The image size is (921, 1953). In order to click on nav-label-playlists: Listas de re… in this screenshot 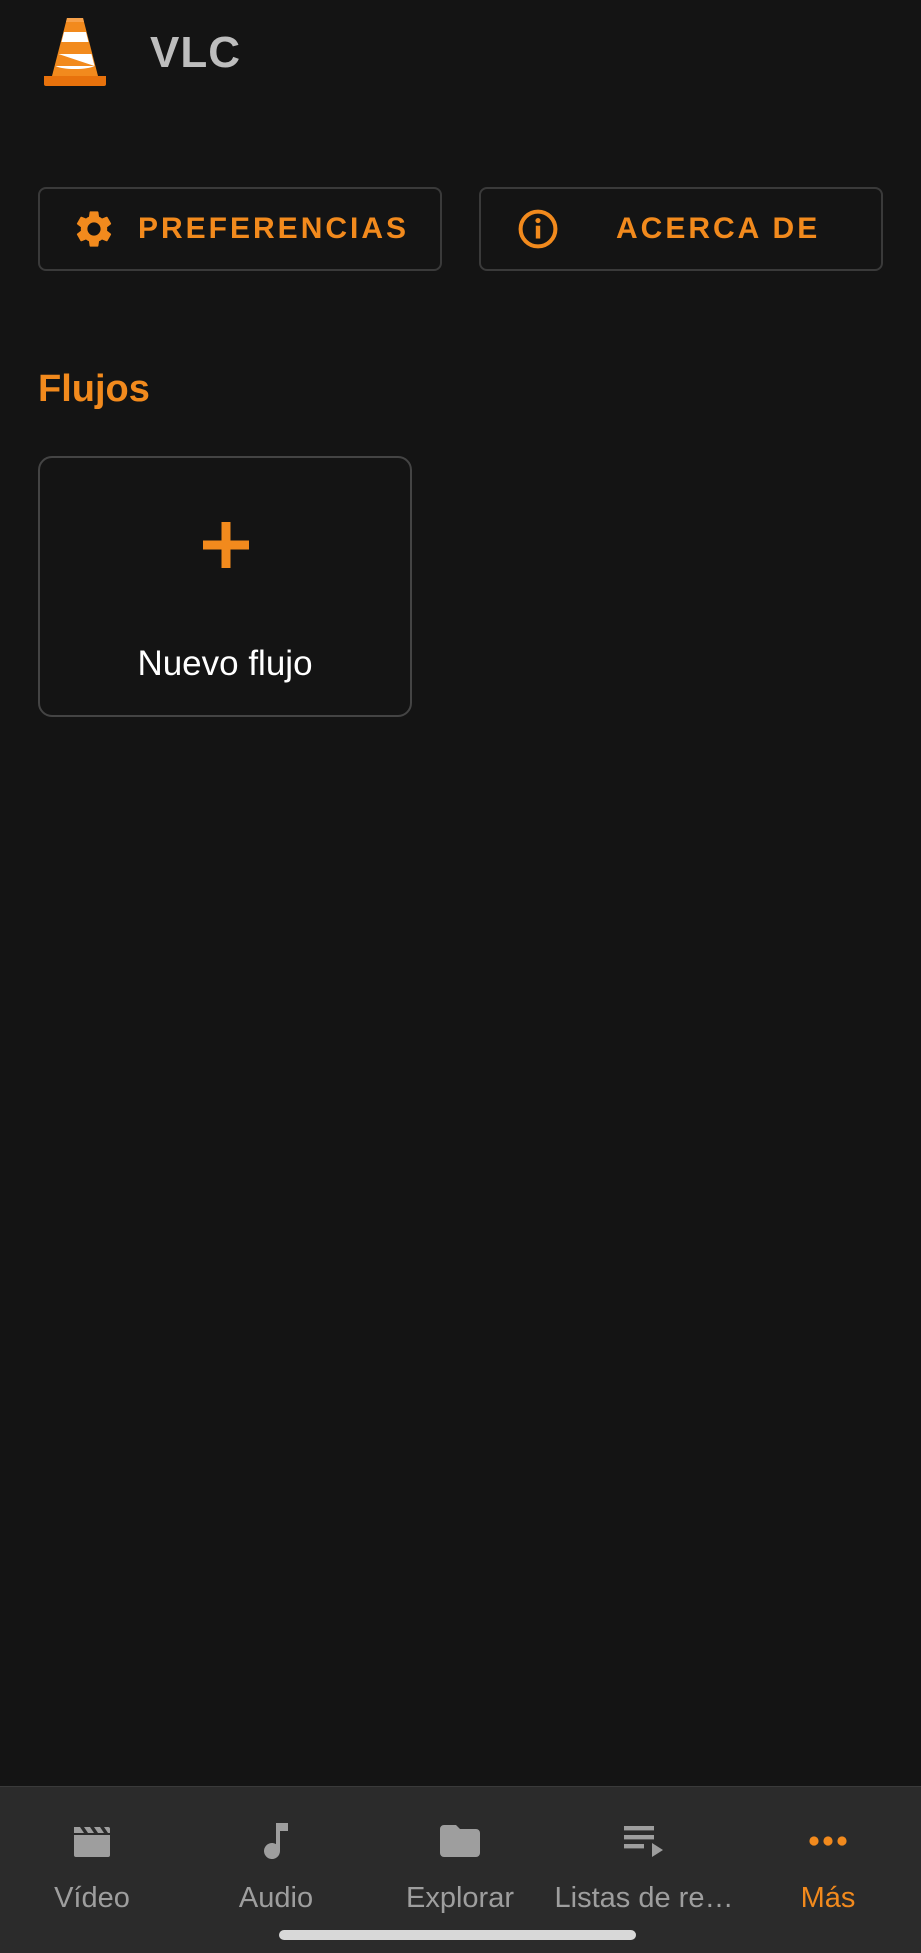, I will do `click(644, 1898)`.